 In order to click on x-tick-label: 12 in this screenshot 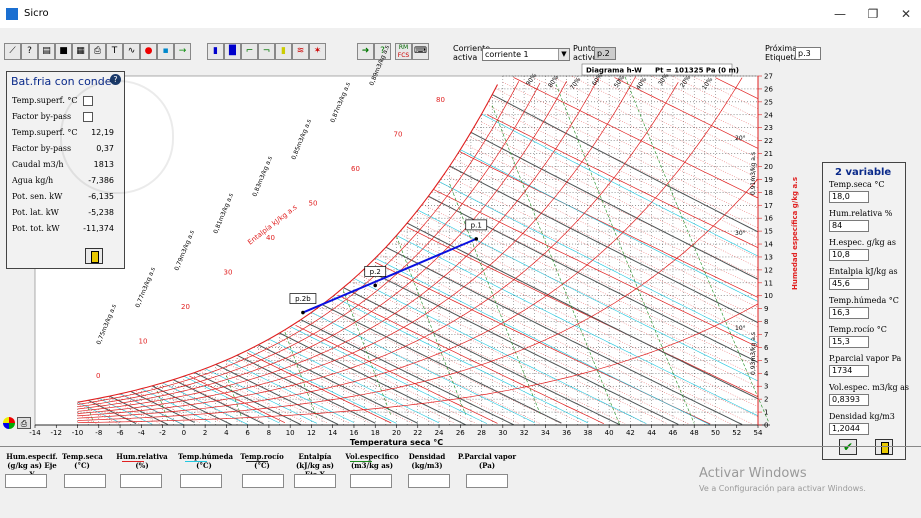, I will do `click(311, 433)`.